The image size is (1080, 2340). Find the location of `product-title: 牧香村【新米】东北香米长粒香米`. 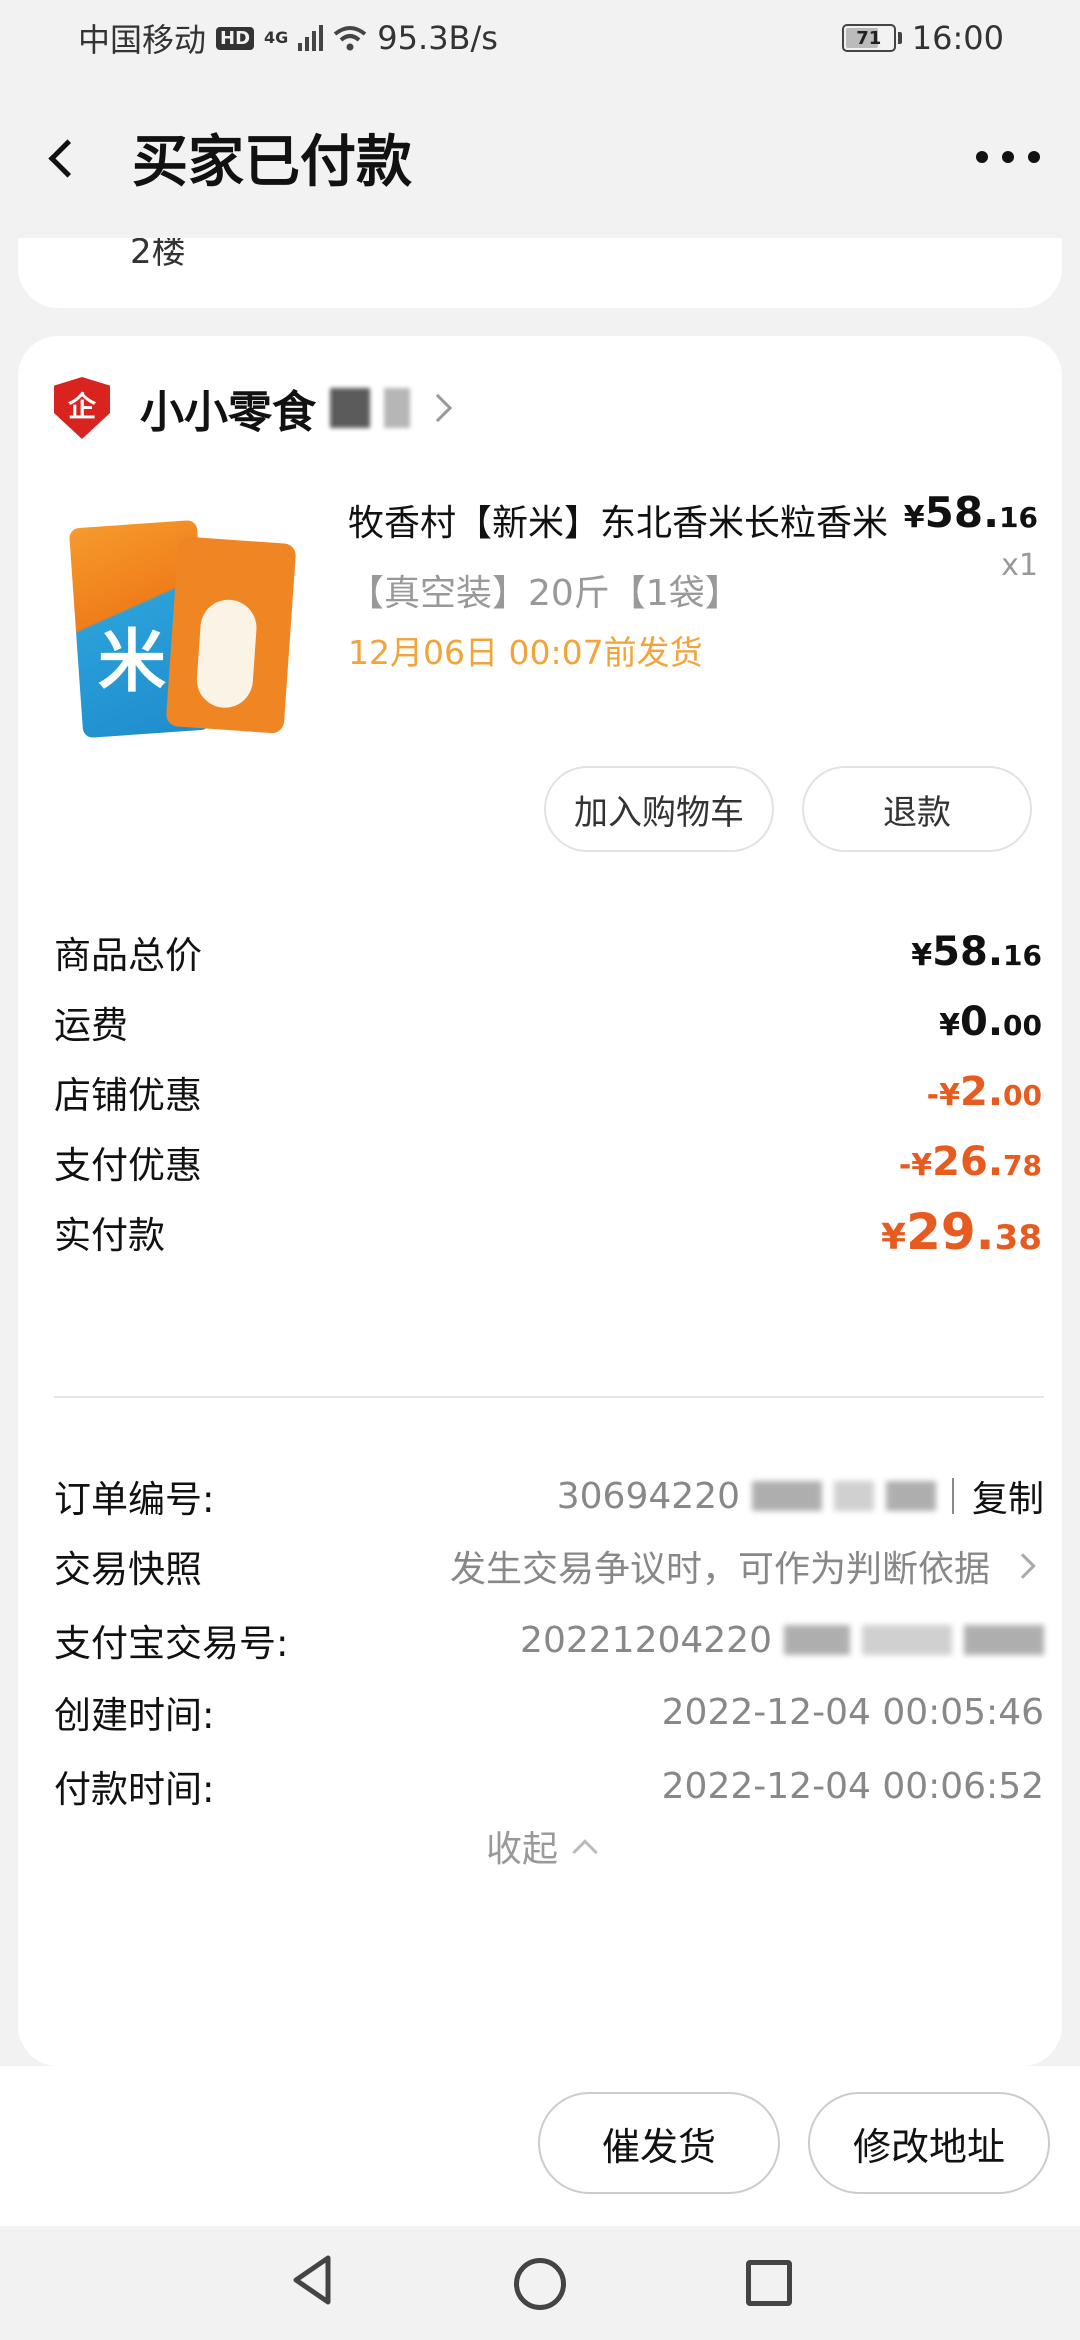

product-title: 牧香村【新米】东北香米长粒香米 is located at coordinates (618, 520).